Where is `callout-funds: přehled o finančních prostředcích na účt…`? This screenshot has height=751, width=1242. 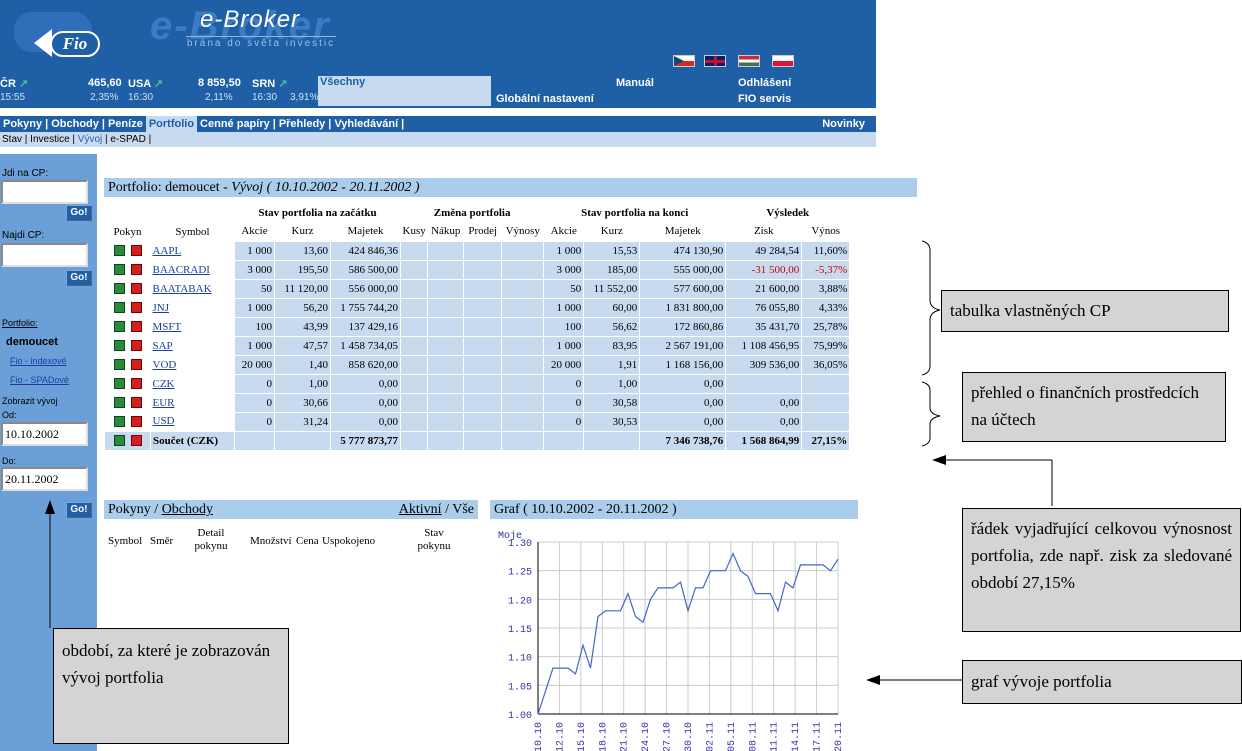
callout-funds: přehled o finančních prostředcích na účt… is located at coordinates (1094, 407).